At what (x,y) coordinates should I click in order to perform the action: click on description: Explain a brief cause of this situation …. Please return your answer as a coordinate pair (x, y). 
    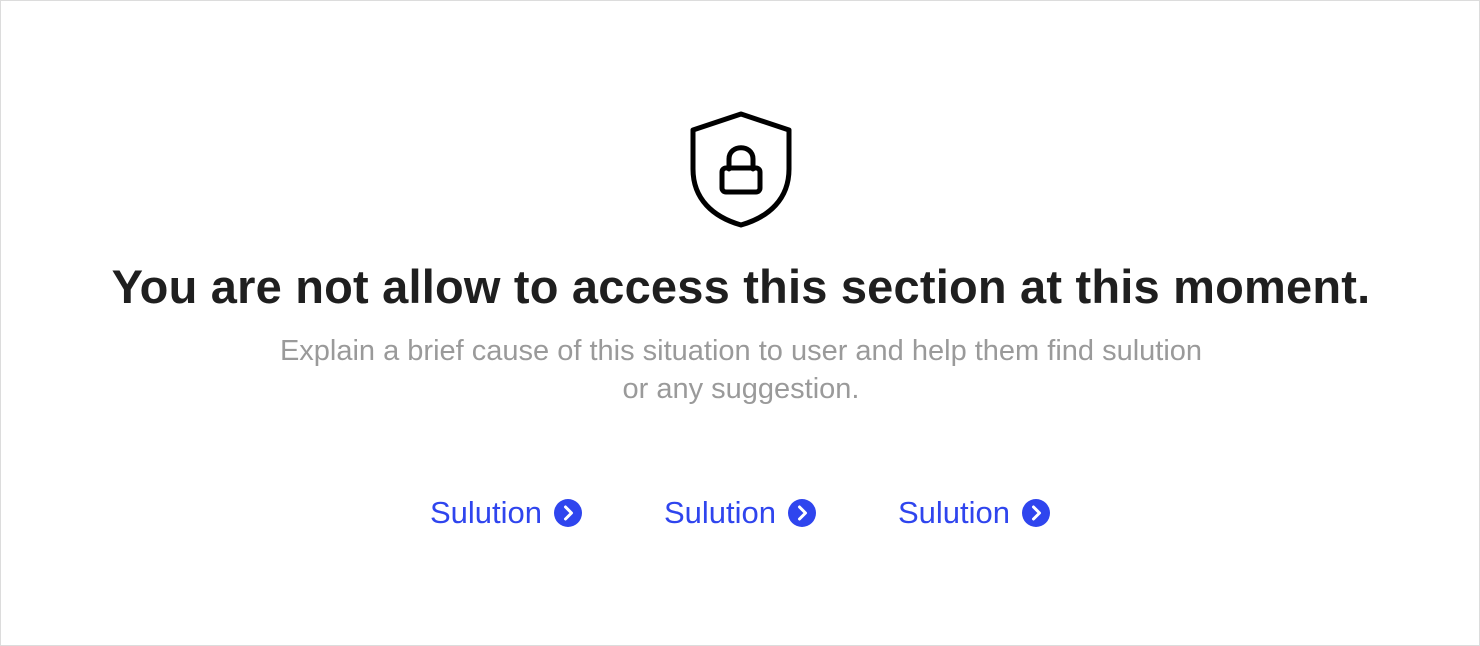
    Looking at the image, I should click on (740, 370).